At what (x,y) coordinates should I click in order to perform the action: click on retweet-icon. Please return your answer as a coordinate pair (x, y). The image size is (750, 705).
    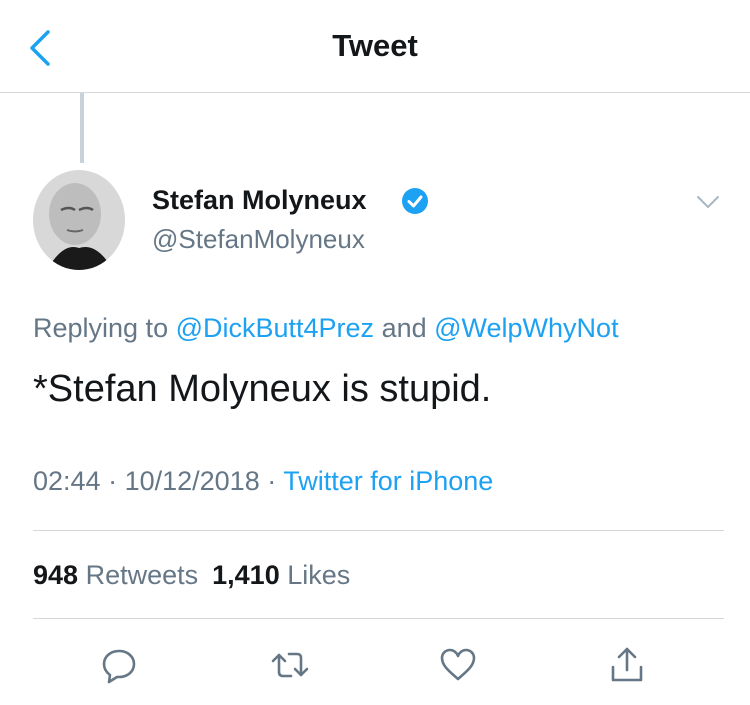
    Looking at the image, I should click on (290, 665).